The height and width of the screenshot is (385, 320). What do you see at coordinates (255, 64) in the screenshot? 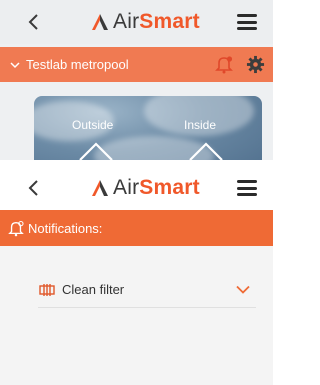
I see `gear-icon` at bounding box center [255, 64].